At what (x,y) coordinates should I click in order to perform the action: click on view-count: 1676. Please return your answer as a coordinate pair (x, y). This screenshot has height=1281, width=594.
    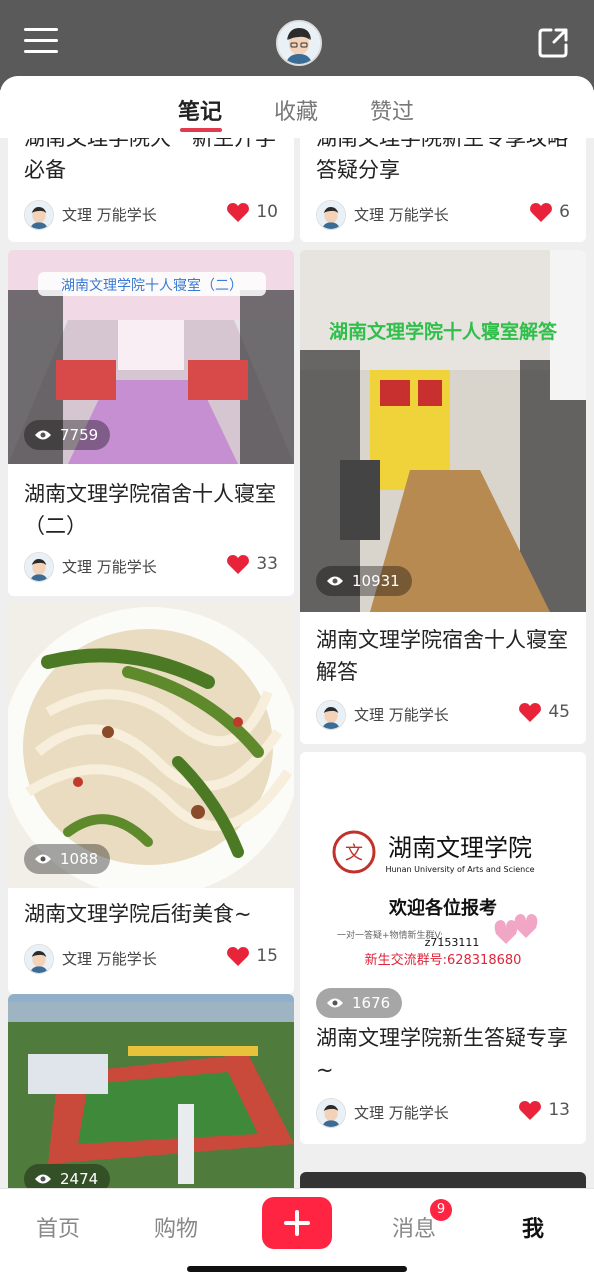
    Looking at the image, I should click on (359, 1003).